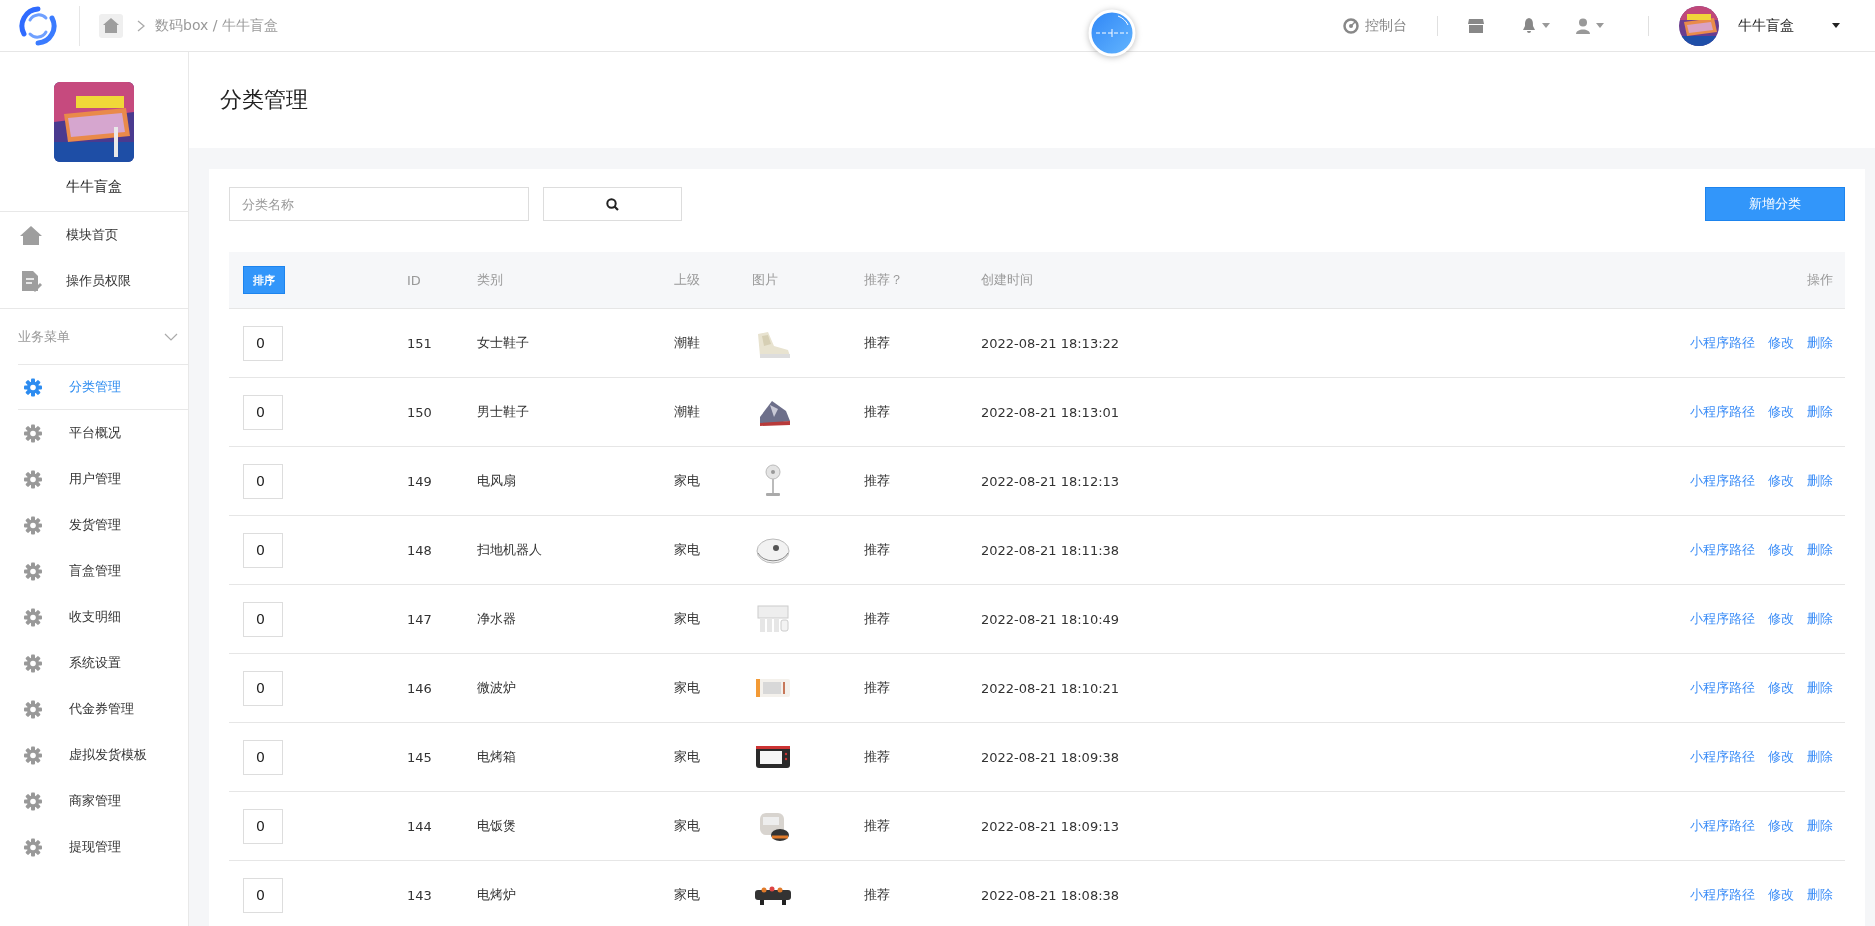 The height and width of the screenshot is (926, 1875). Describe the element at coordinates (1050, 688) in the screenshot. I see `table-cell: 2022-08-21 18:10:21` at that location.